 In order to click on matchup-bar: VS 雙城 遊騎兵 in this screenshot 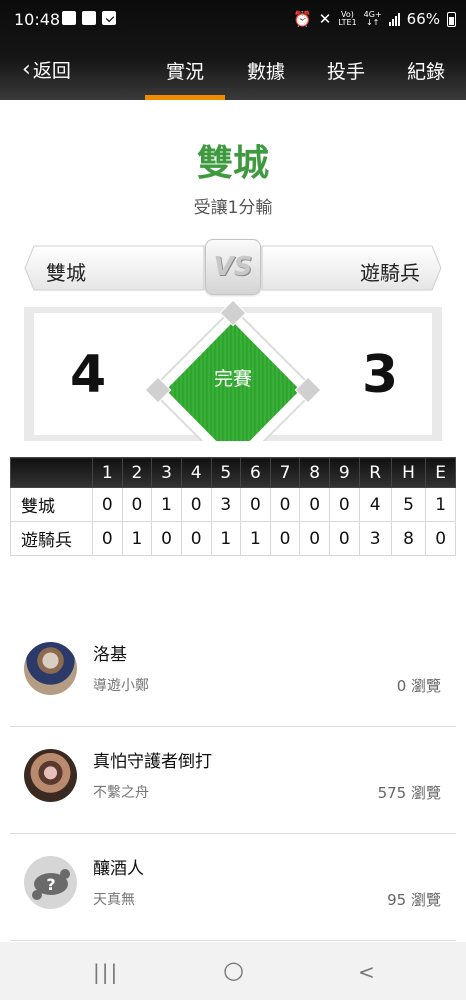, I will do `click(233, 267)`.